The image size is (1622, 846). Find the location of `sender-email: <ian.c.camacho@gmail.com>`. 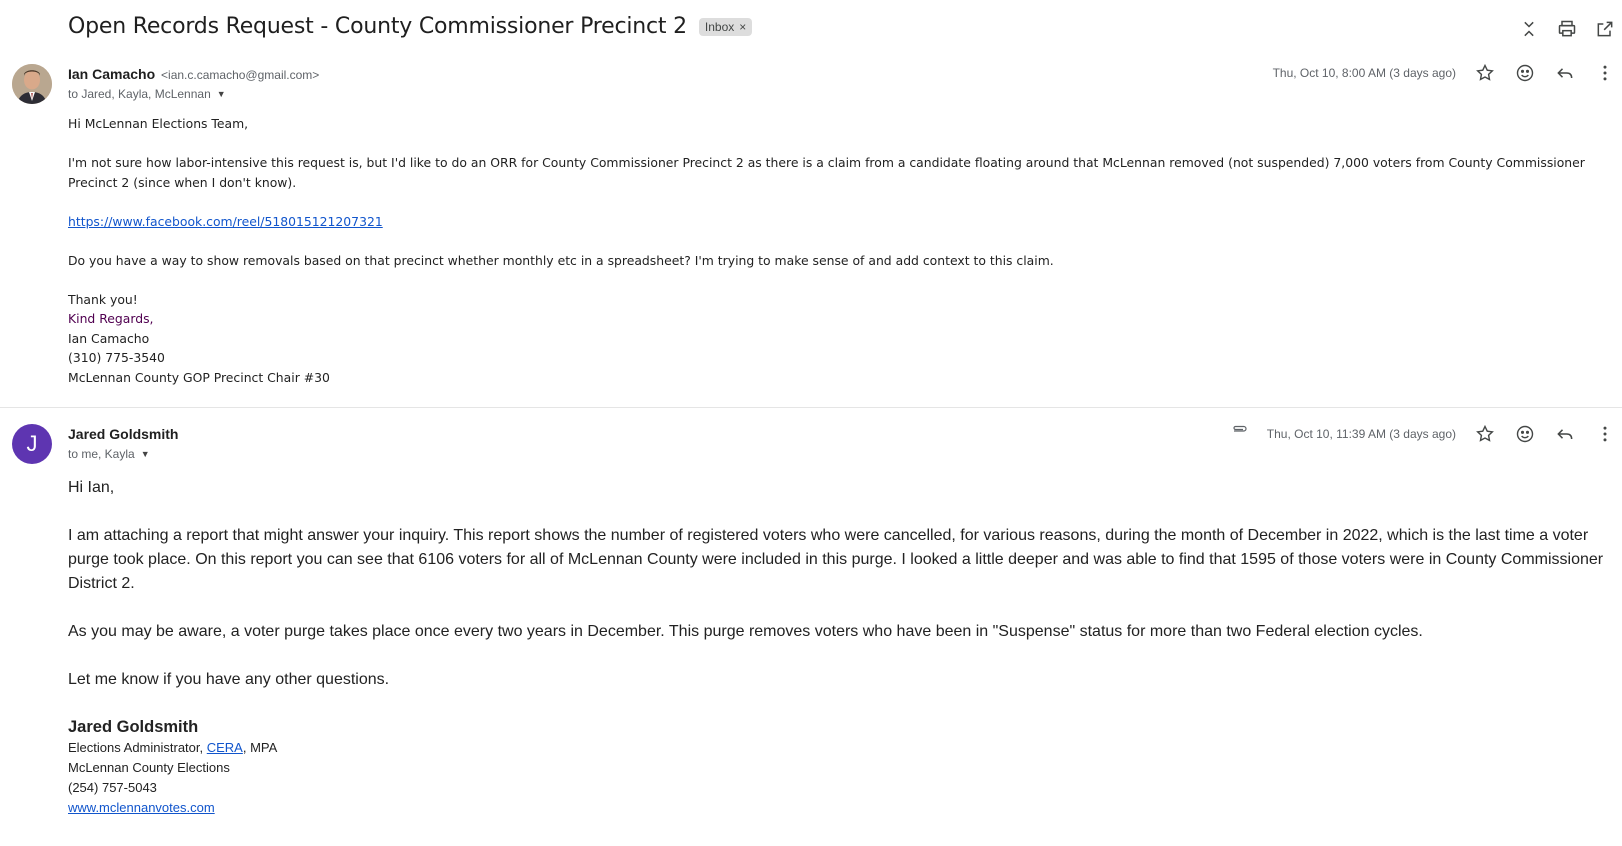

sender-email: <ian.c.camacho@gmail.com> is located at coordinates (240, 75).